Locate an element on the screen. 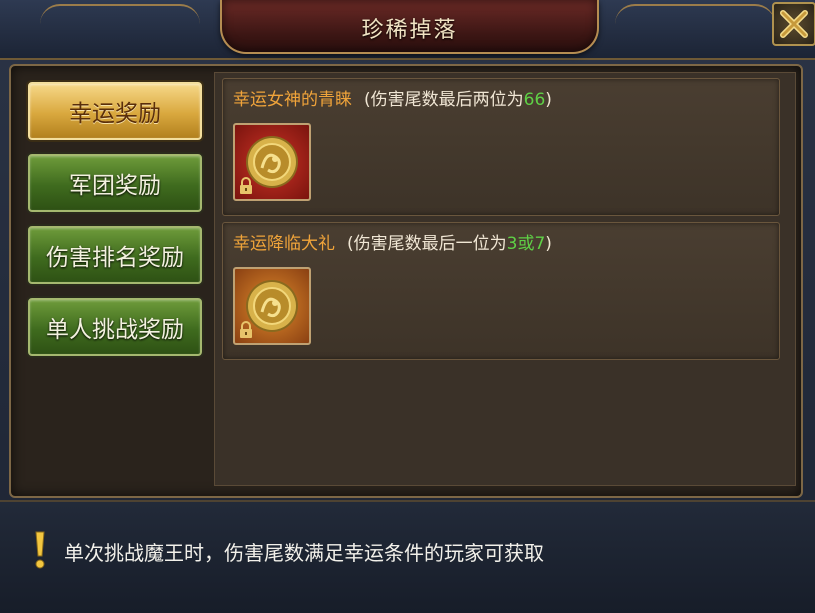 Image resolution: width=815 pixels, height=613 pixels. tab-legion-reward: 军团奖励 is located at coordinates (115, 183).